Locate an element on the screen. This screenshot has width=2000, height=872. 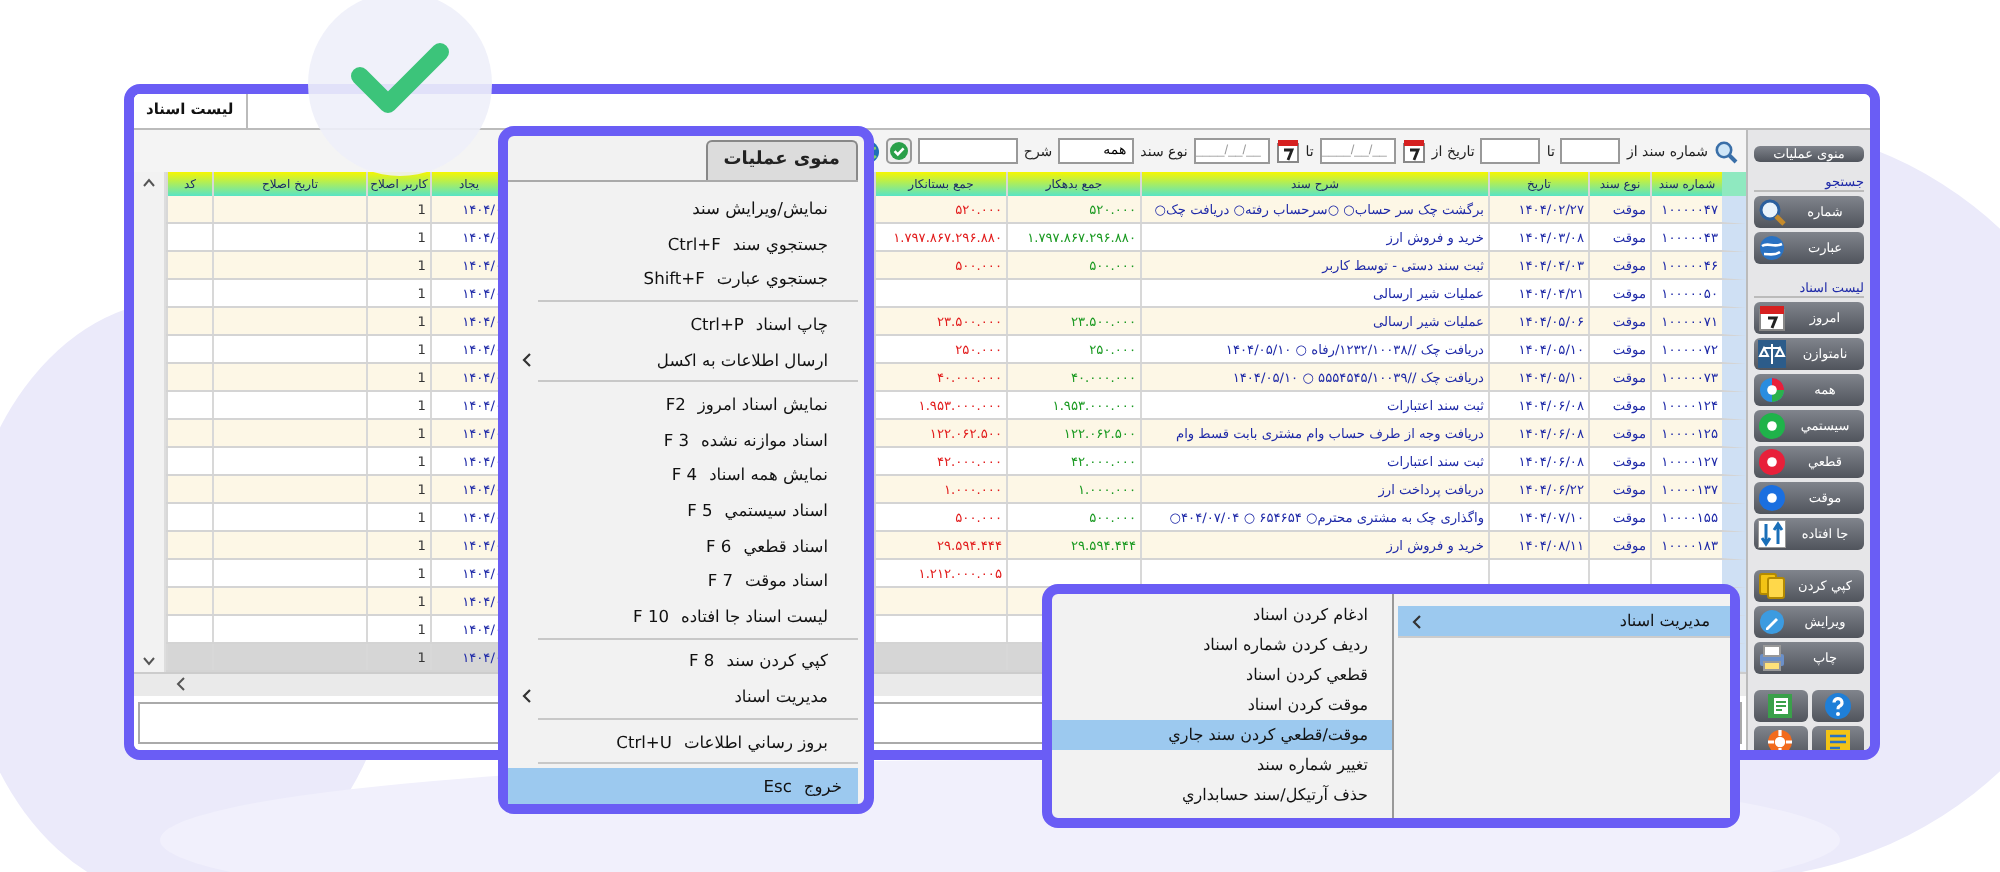
scroll-down-icon is located at coordinates (149, 662).